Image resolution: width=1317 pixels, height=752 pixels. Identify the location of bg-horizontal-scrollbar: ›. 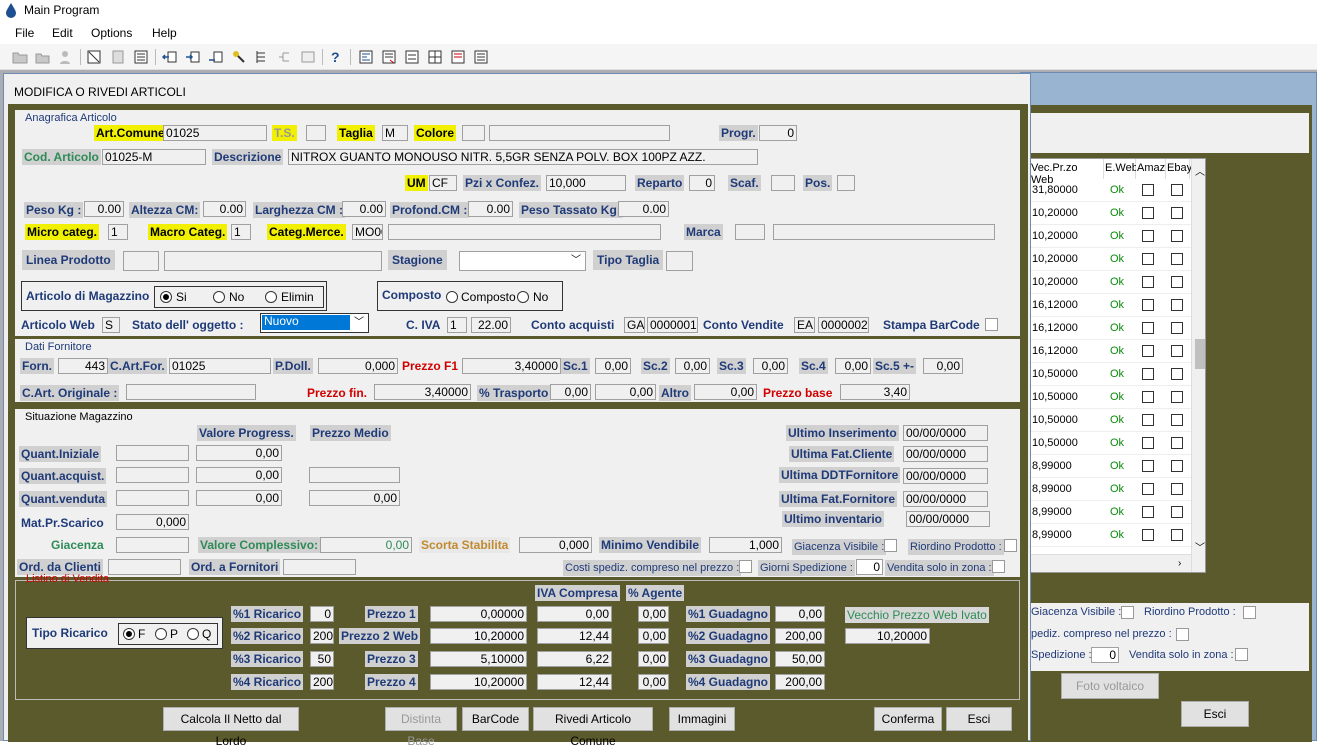
(1110, 563).